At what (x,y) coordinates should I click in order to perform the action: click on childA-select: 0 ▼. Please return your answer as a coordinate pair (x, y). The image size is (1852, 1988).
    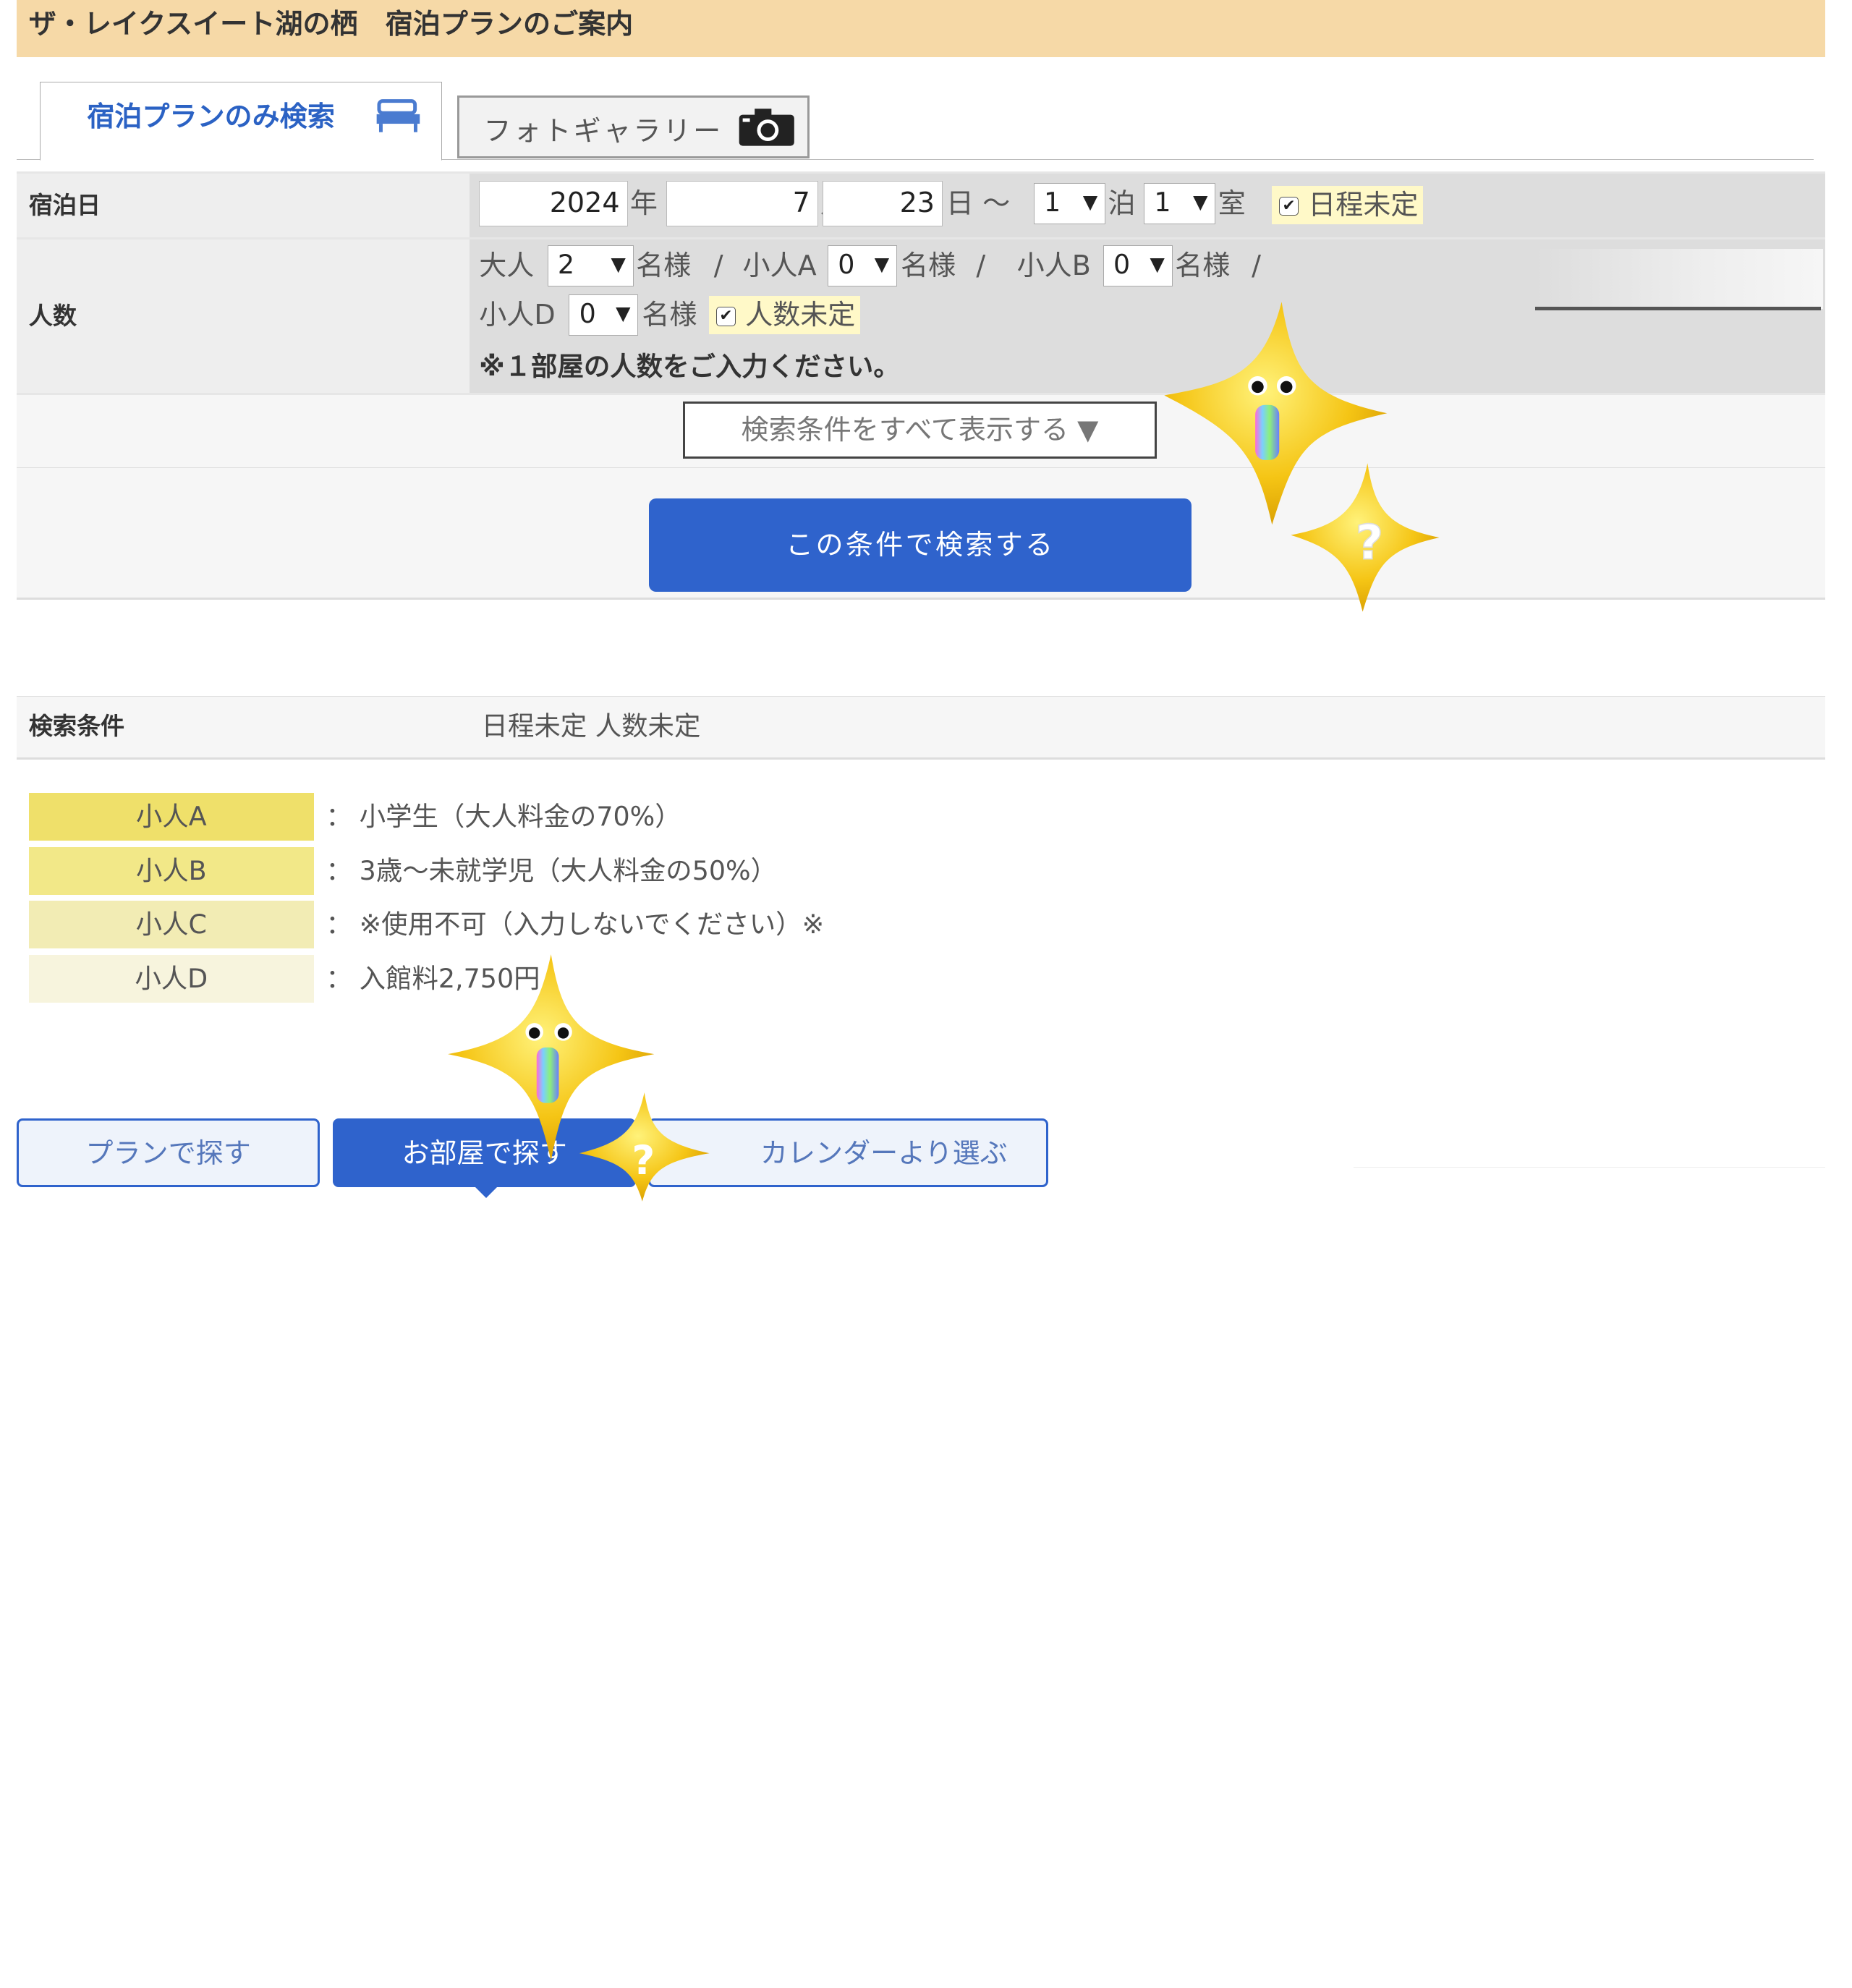
    Looking at the image, I should click on (863, 265).